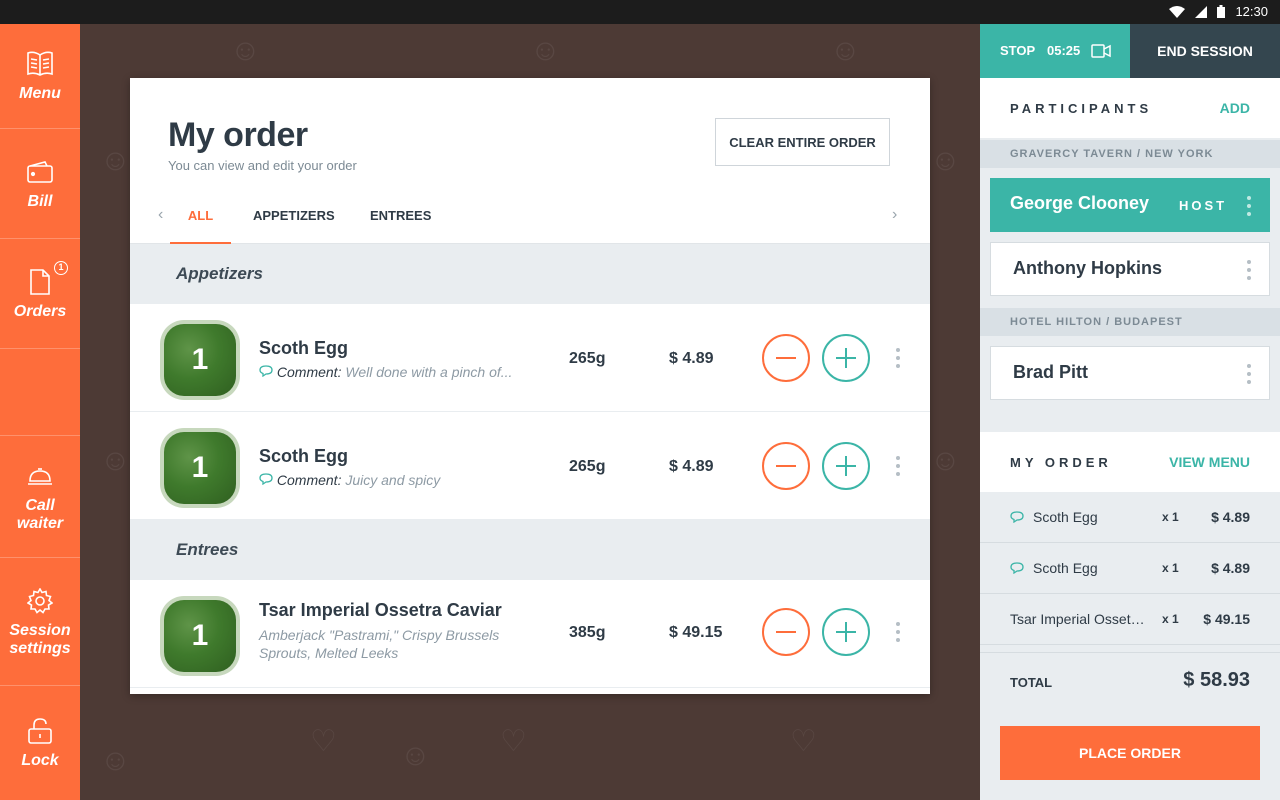 The height and width of the screenshot is (800, 1280). Describe the element at coordinates (294, 226) in the screenshot. I see `tab-appetizers: APPETIZERS` at that location.